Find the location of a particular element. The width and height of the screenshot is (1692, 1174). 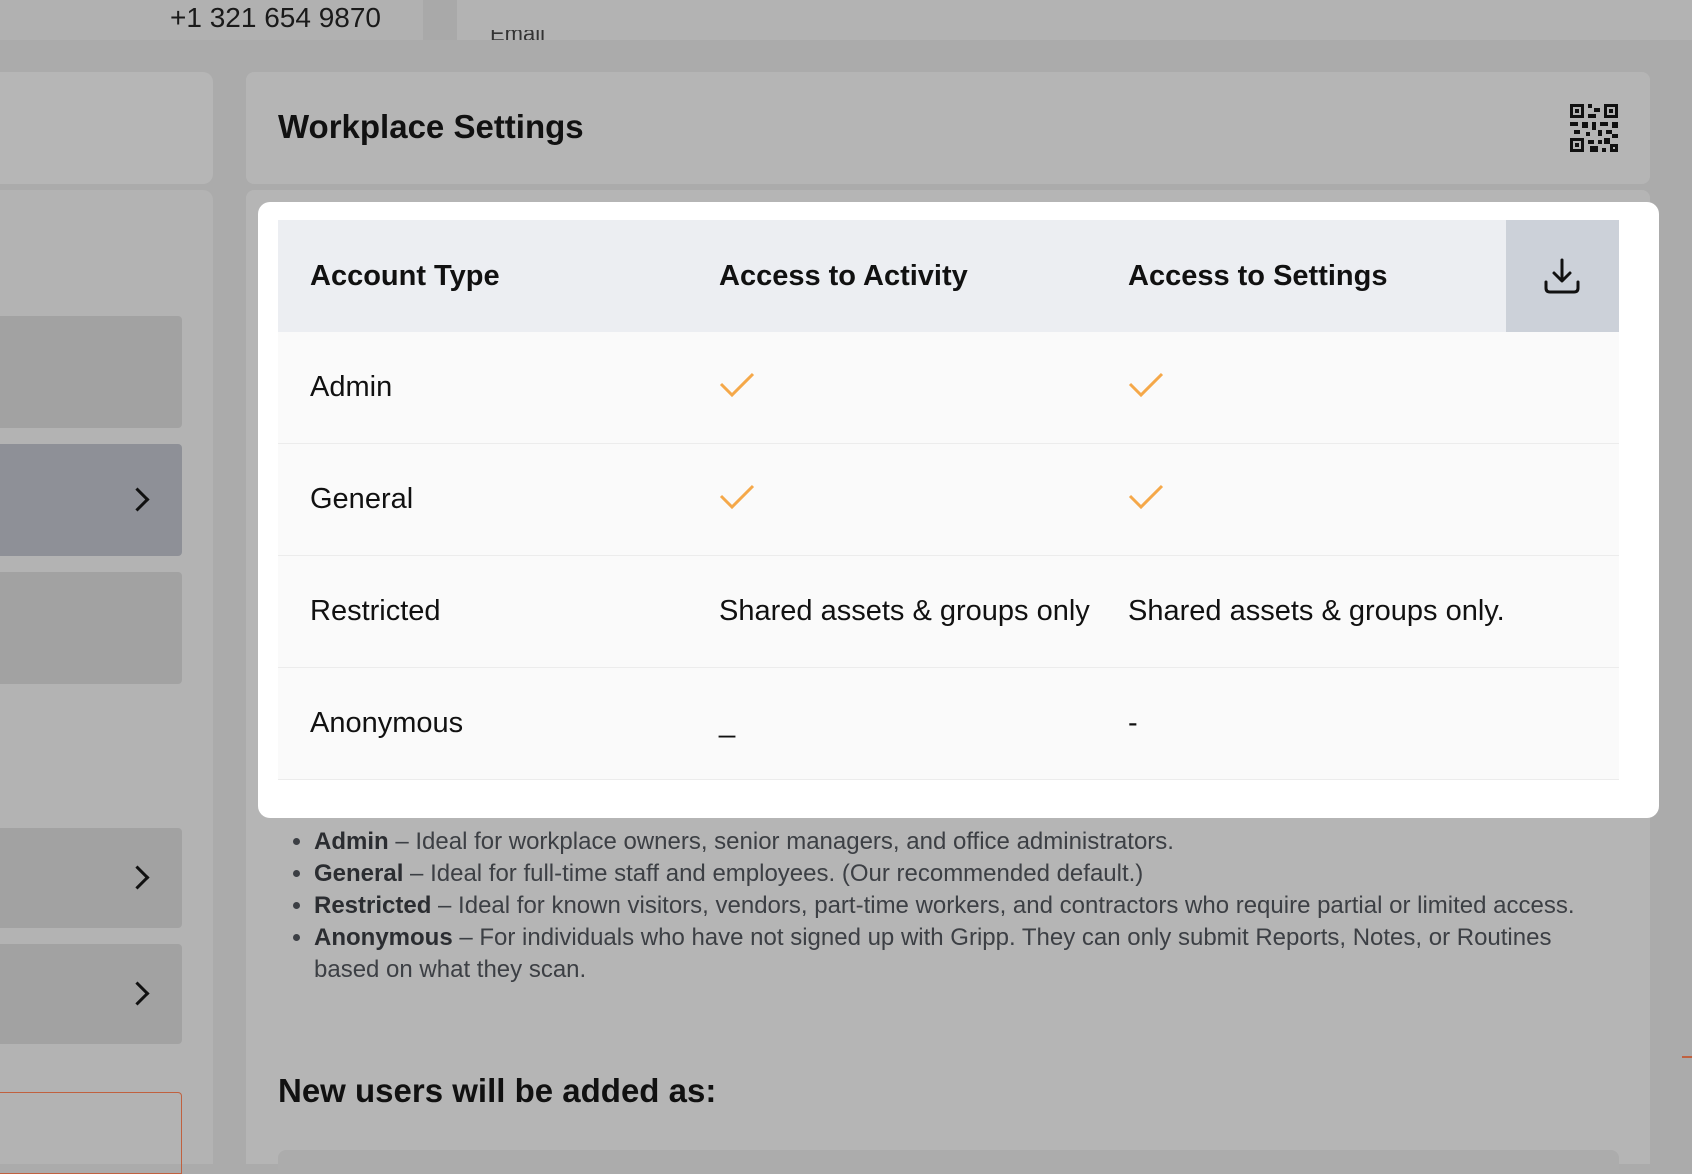

new-users-heading: New users will be added as: is located at coordinates (497, 1090).